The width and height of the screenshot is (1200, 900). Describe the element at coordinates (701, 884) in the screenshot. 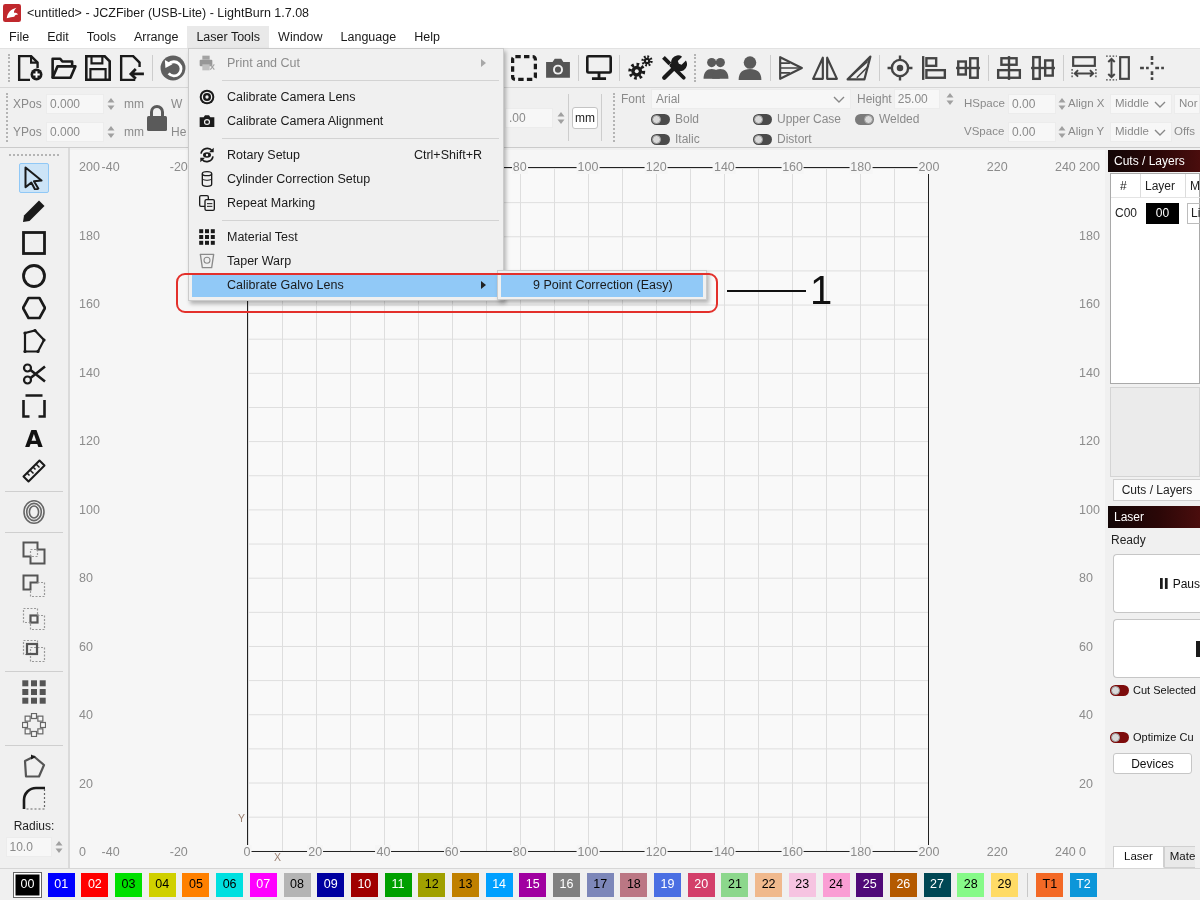

I see `layer-color-swatch: 20` at that location.